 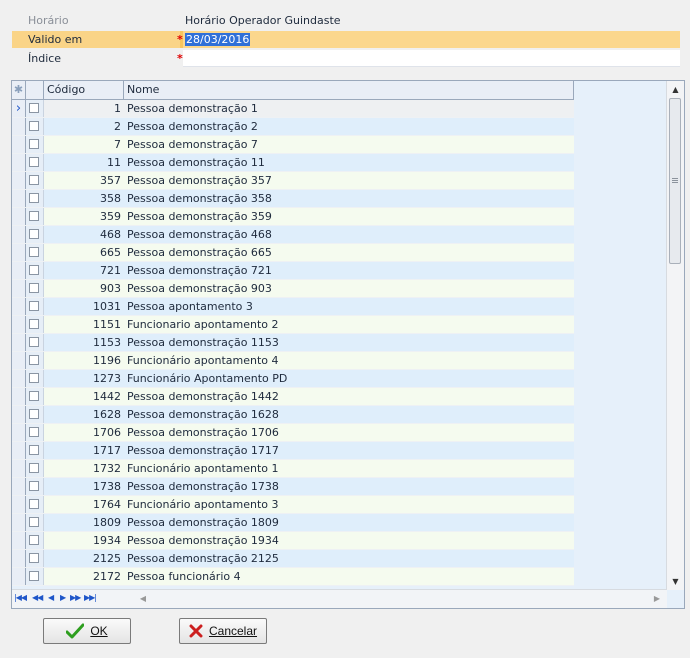 I want to click on table-row: 468 Pessoa demonstração 468, so click(x=293, y=235).